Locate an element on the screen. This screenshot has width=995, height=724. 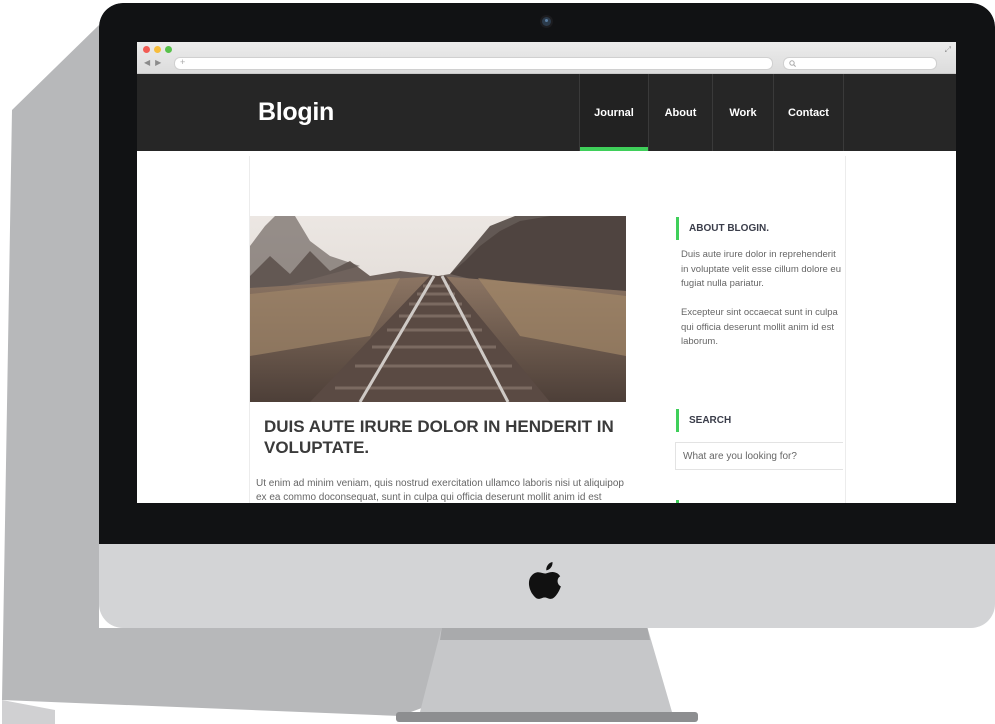
search-widget-title: SEARCH is located at coordinates (703, 420).